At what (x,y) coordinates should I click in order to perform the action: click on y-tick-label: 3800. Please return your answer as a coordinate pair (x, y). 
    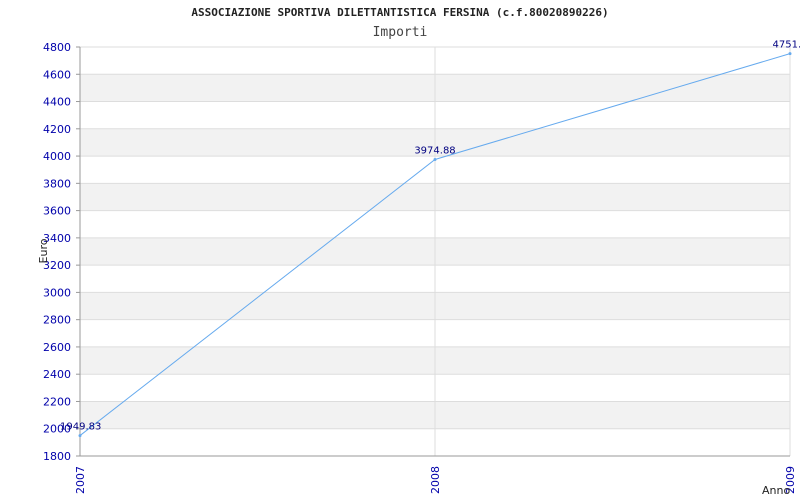
    Looking at the image, I should click on (57, 183).